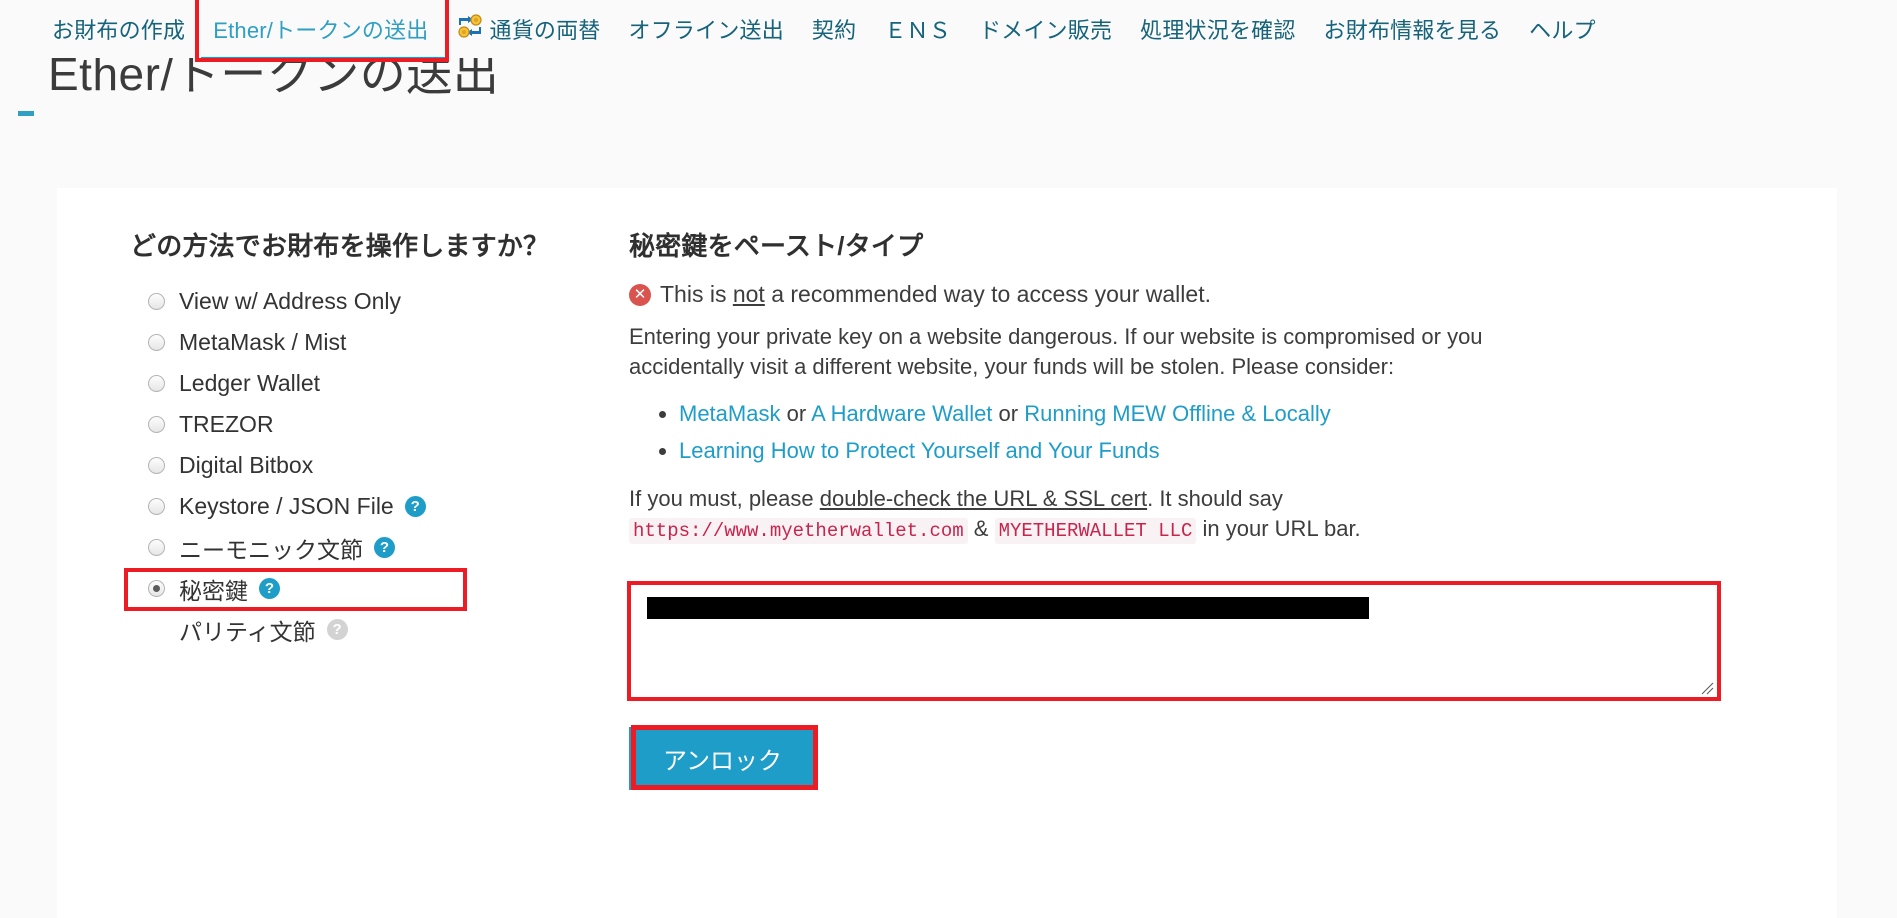  I want to click on nav-item-label: ドメイン販売, so click(1045, 30).